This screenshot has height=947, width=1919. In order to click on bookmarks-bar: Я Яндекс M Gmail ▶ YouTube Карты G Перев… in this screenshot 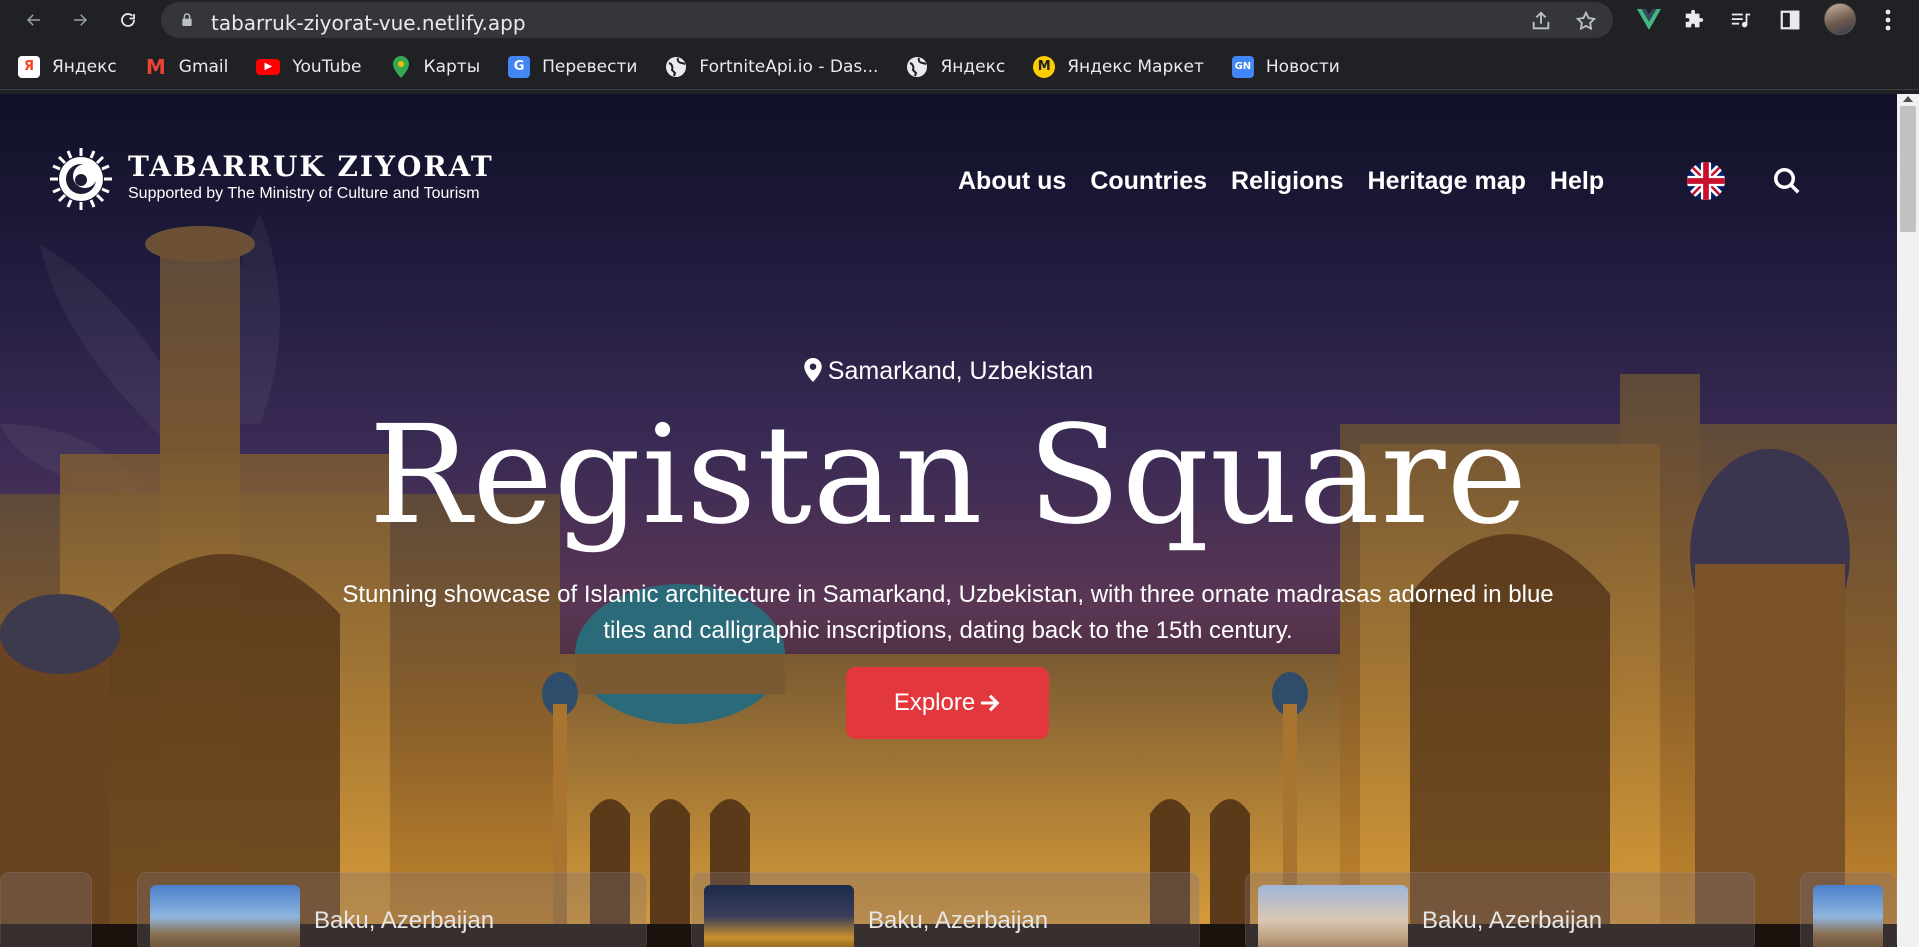, I will do `click(959, 67)`.